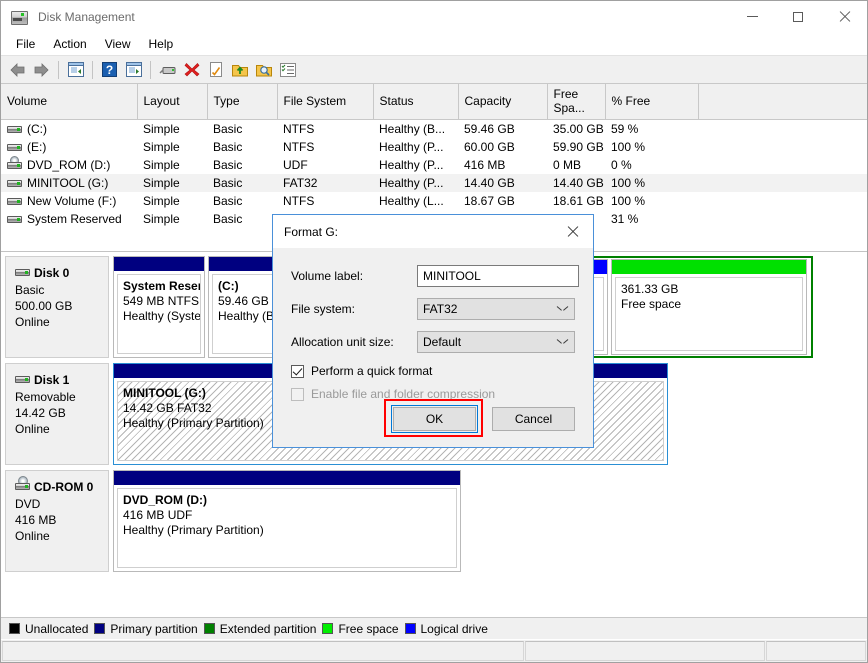 The height and width of the screenshot is (663, 868). Describe the element at coordinates (69, 201) in the screenshot. I see `volume-cell: New Volume (F:)` at that location.